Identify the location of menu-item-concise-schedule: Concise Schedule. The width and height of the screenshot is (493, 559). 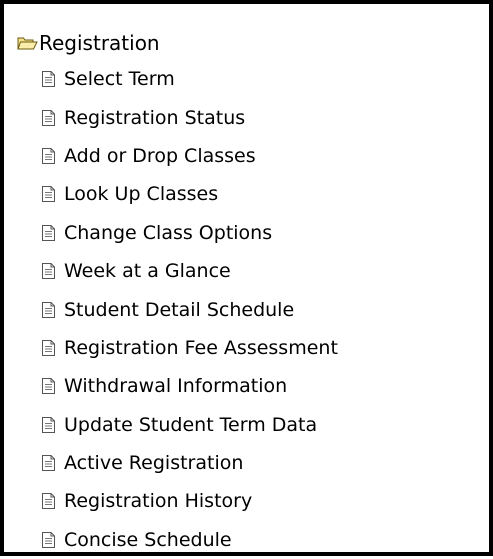
(190, 540).